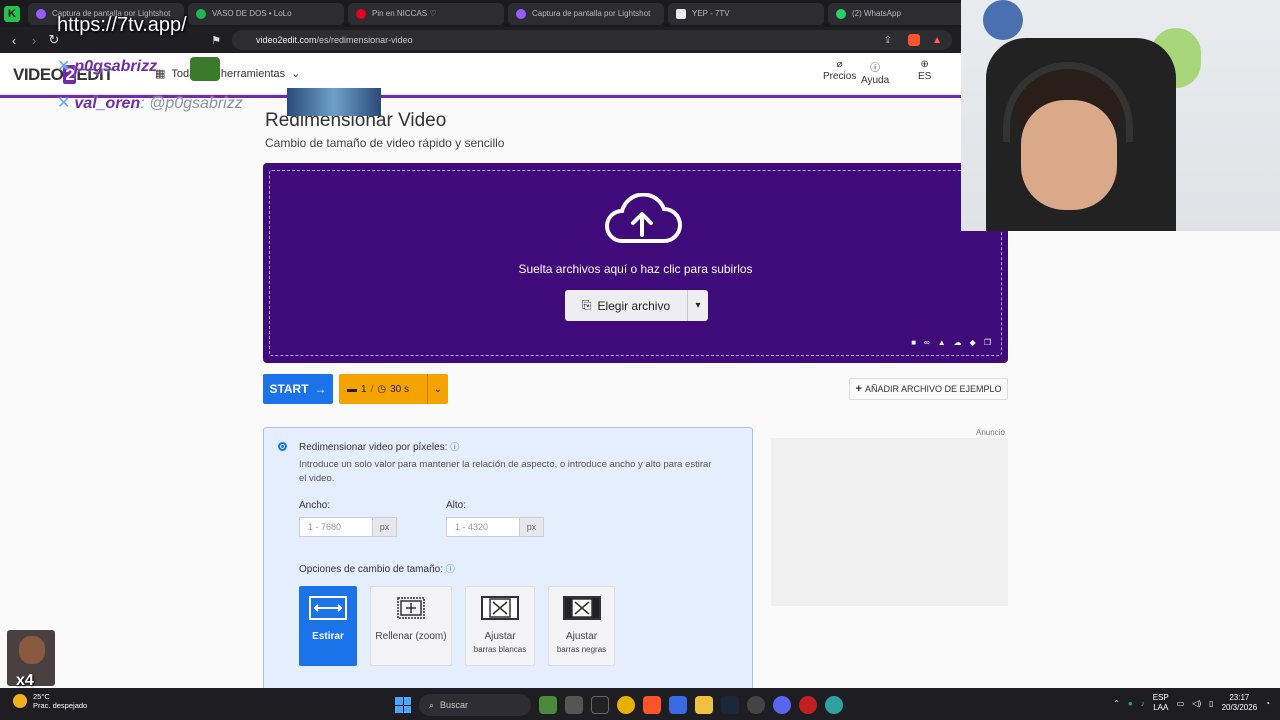 The width and height of the screenshot is (1280, 720). What do you see at coordinates (500, 626) in the screenshot?
I see `mode-fit-white: Ajustar barras blancas` at bounding box center [500, 626].